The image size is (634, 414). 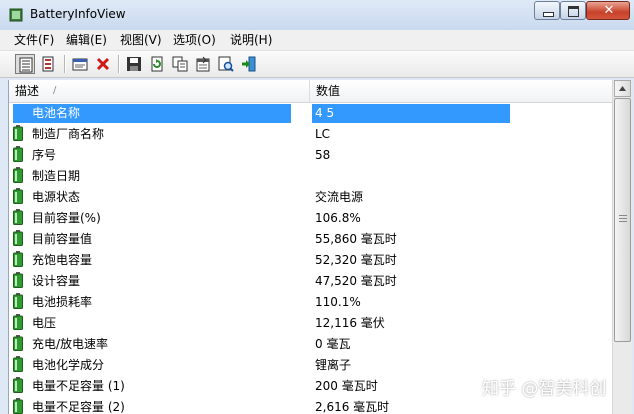 I want to click on maximize-icon, so click(x=573, y=11).